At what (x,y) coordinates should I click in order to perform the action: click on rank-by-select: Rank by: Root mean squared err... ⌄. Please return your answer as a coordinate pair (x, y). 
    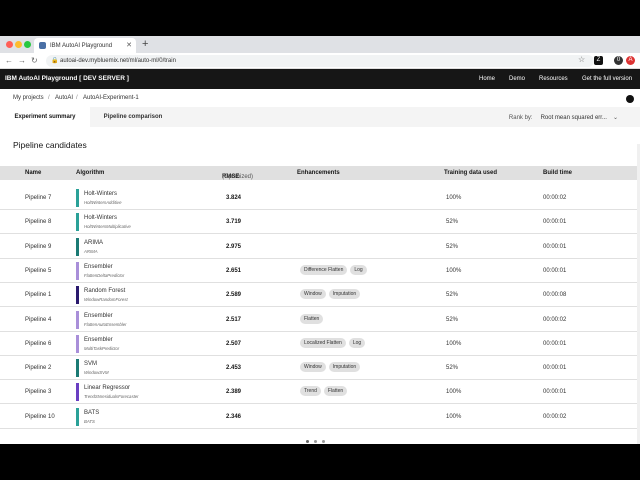
    Looking at the image, I should click on (563, 117).